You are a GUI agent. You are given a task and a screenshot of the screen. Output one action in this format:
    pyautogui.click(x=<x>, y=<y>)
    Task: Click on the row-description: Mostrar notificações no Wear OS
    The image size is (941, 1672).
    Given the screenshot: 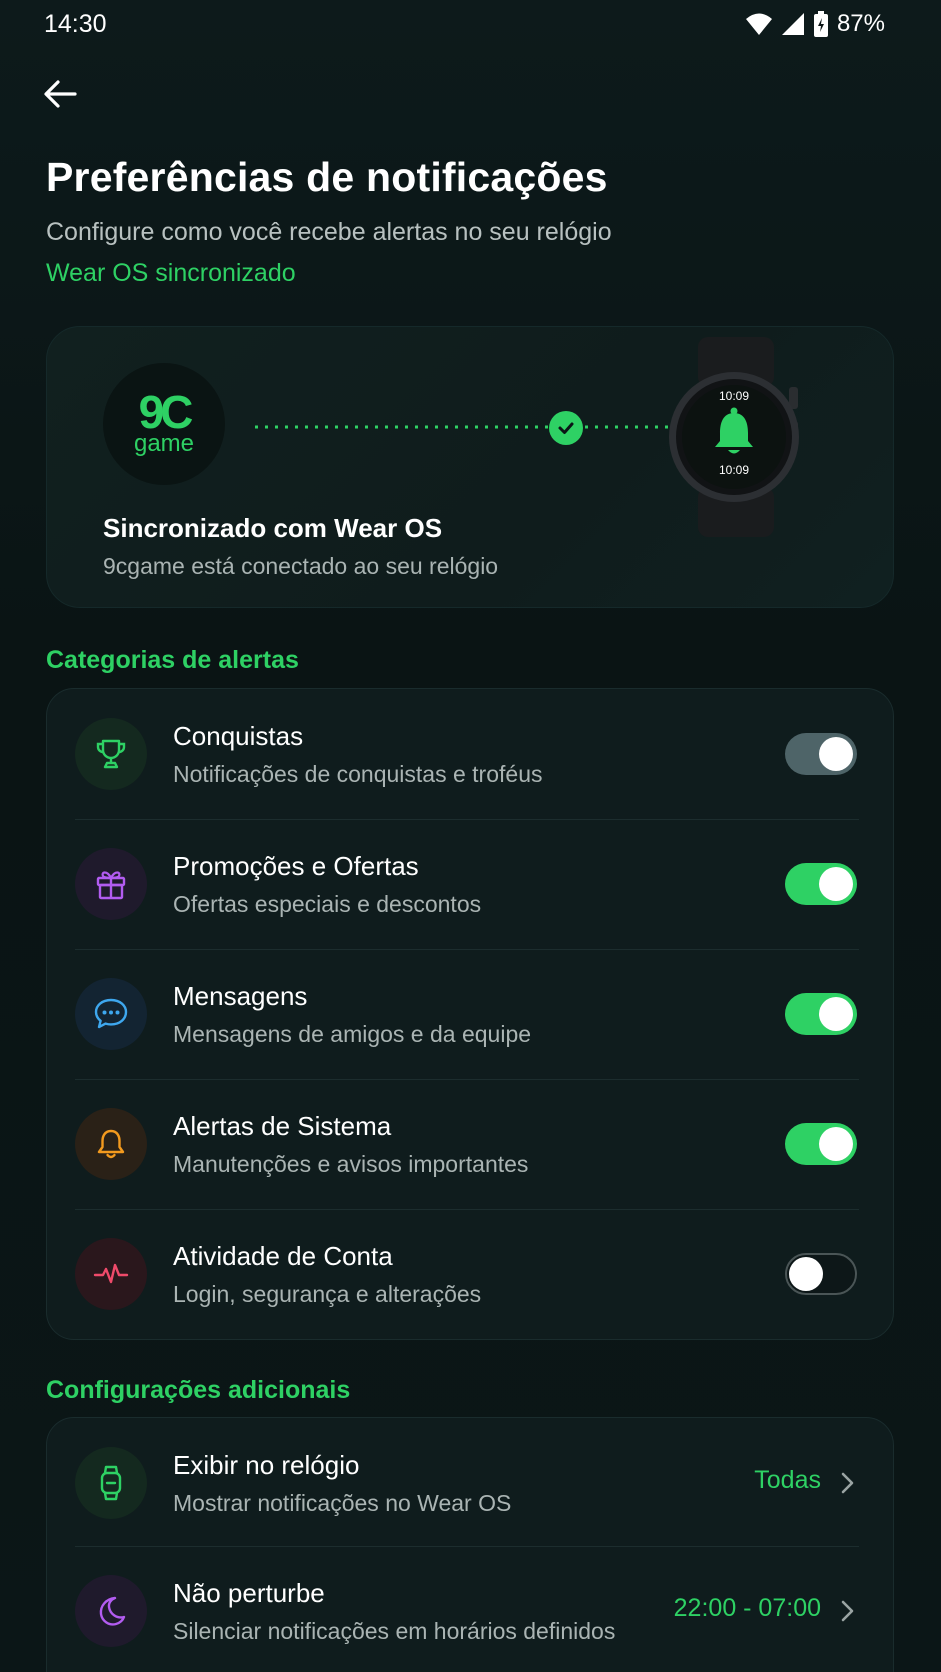 What is the action you would take?
    pyautogui.click(x=342, y=1503)
    